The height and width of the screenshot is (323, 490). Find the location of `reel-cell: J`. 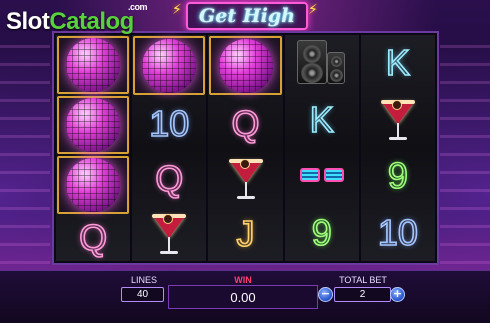

reel-cell: J is located at coordinates (245, 233).